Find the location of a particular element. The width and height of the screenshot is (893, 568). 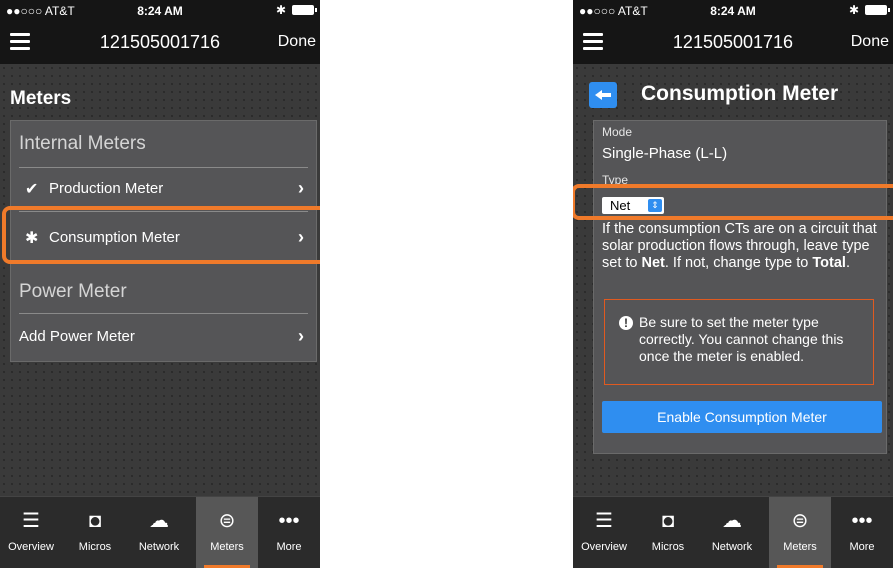

add-power-meter-label: Add Power Meter is located at coordinates (77, 336).